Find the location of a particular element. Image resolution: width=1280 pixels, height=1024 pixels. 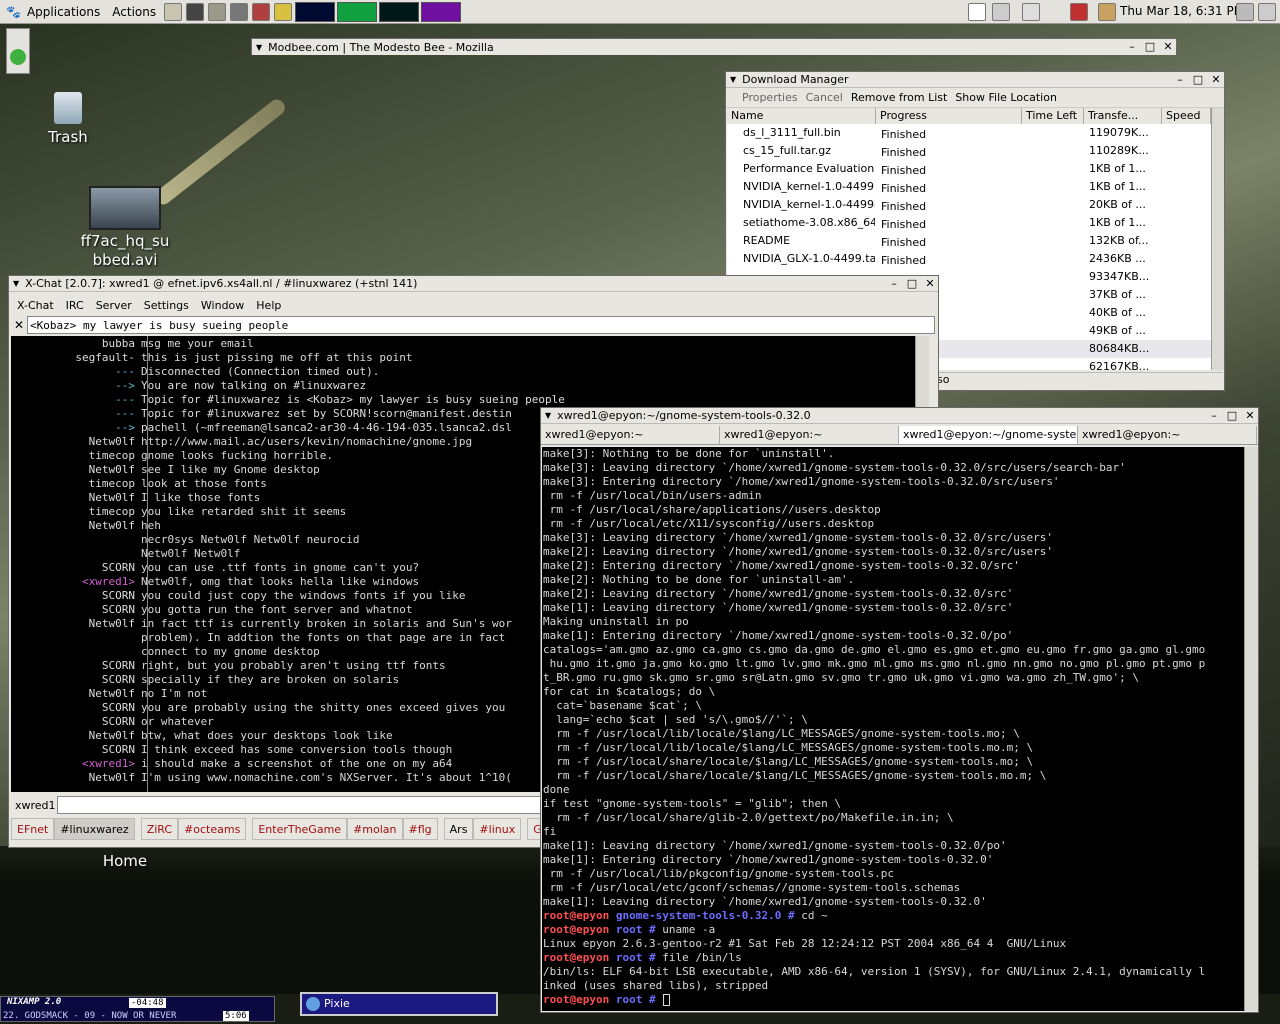

home-desktop-label: Home is located at coordinates (125, 861).